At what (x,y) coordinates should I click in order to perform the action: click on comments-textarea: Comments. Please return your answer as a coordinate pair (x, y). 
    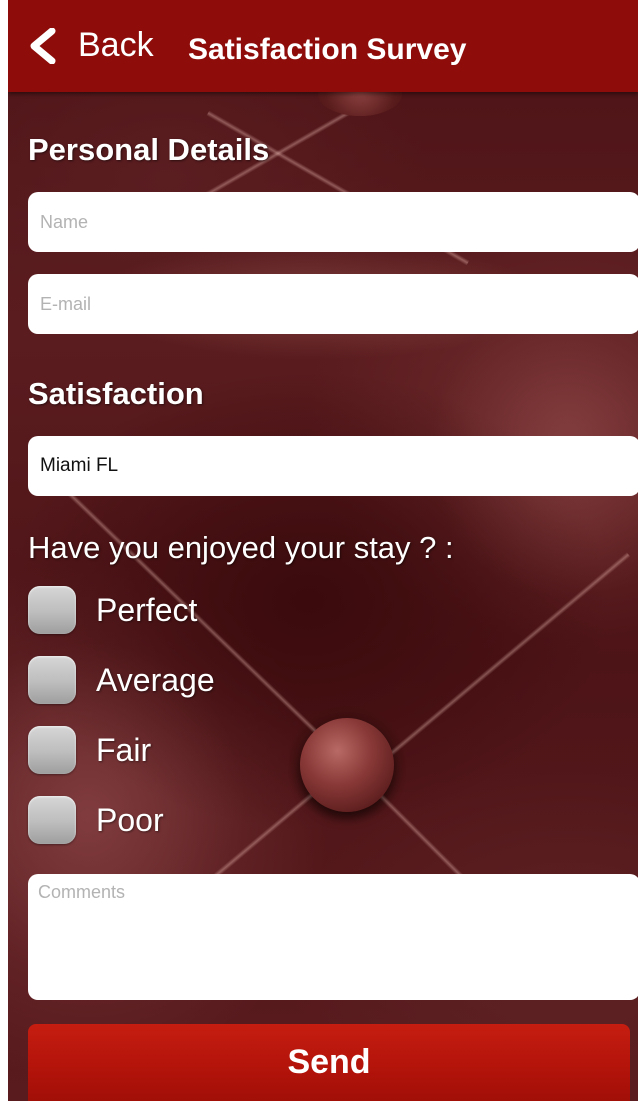
    Looking at the image, I should click on (333, 937).